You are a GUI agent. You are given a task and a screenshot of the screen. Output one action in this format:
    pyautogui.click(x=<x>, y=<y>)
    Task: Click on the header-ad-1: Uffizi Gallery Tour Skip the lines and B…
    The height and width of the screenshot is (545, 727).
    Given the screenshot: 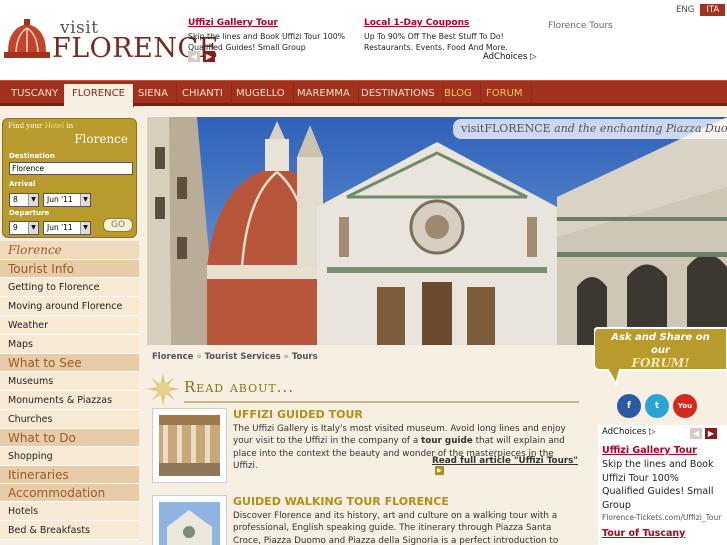 What is the action you would take?
    pyautogui.click(x=270, y=35)
    